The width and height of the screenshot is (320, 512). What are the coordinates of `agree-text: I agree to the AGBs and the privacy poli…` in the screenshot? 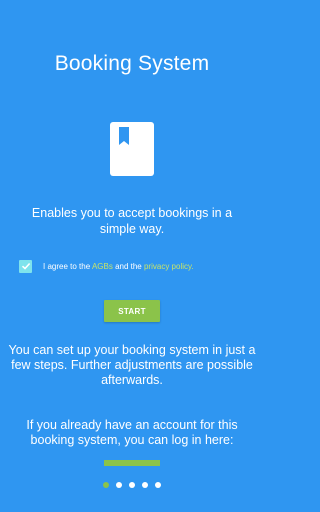 It's located at (118, 266).